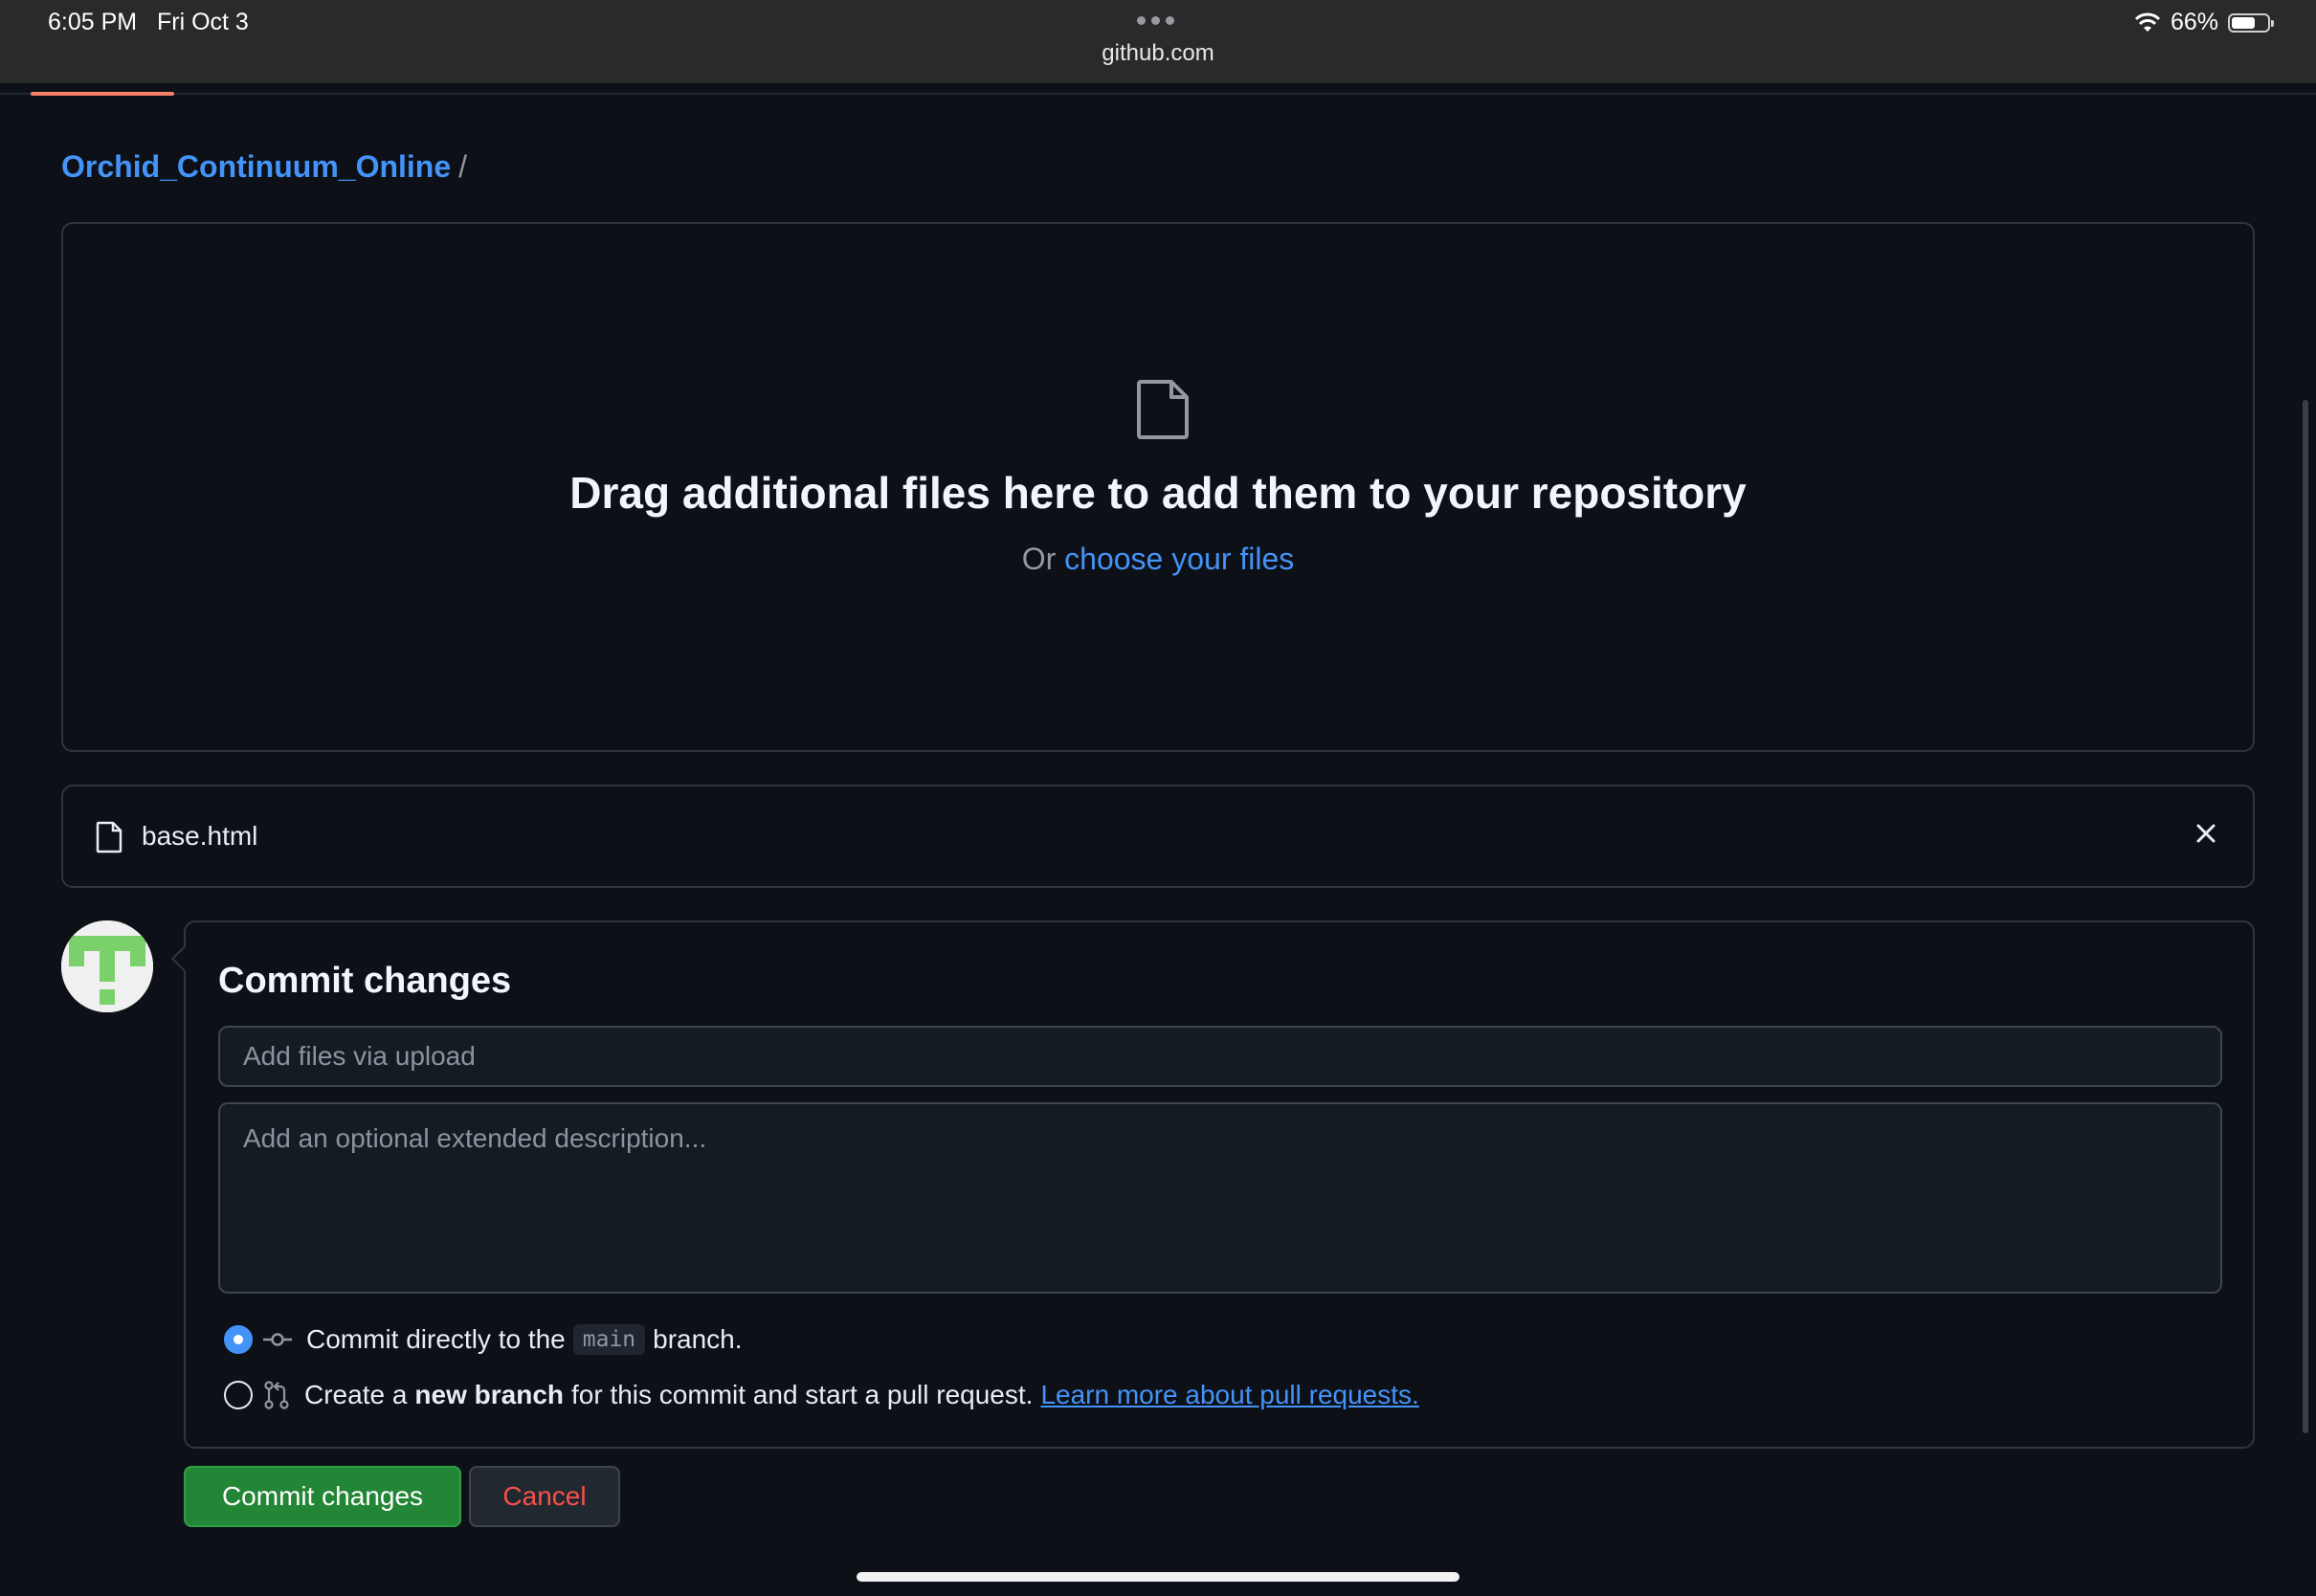 The height and width of the screenshot is (1596, 2316). What do you see at coordinates (1179, 559) in the screenshot?
I see `choose-files-link: choose your files` at bounding box center [1179, 559].